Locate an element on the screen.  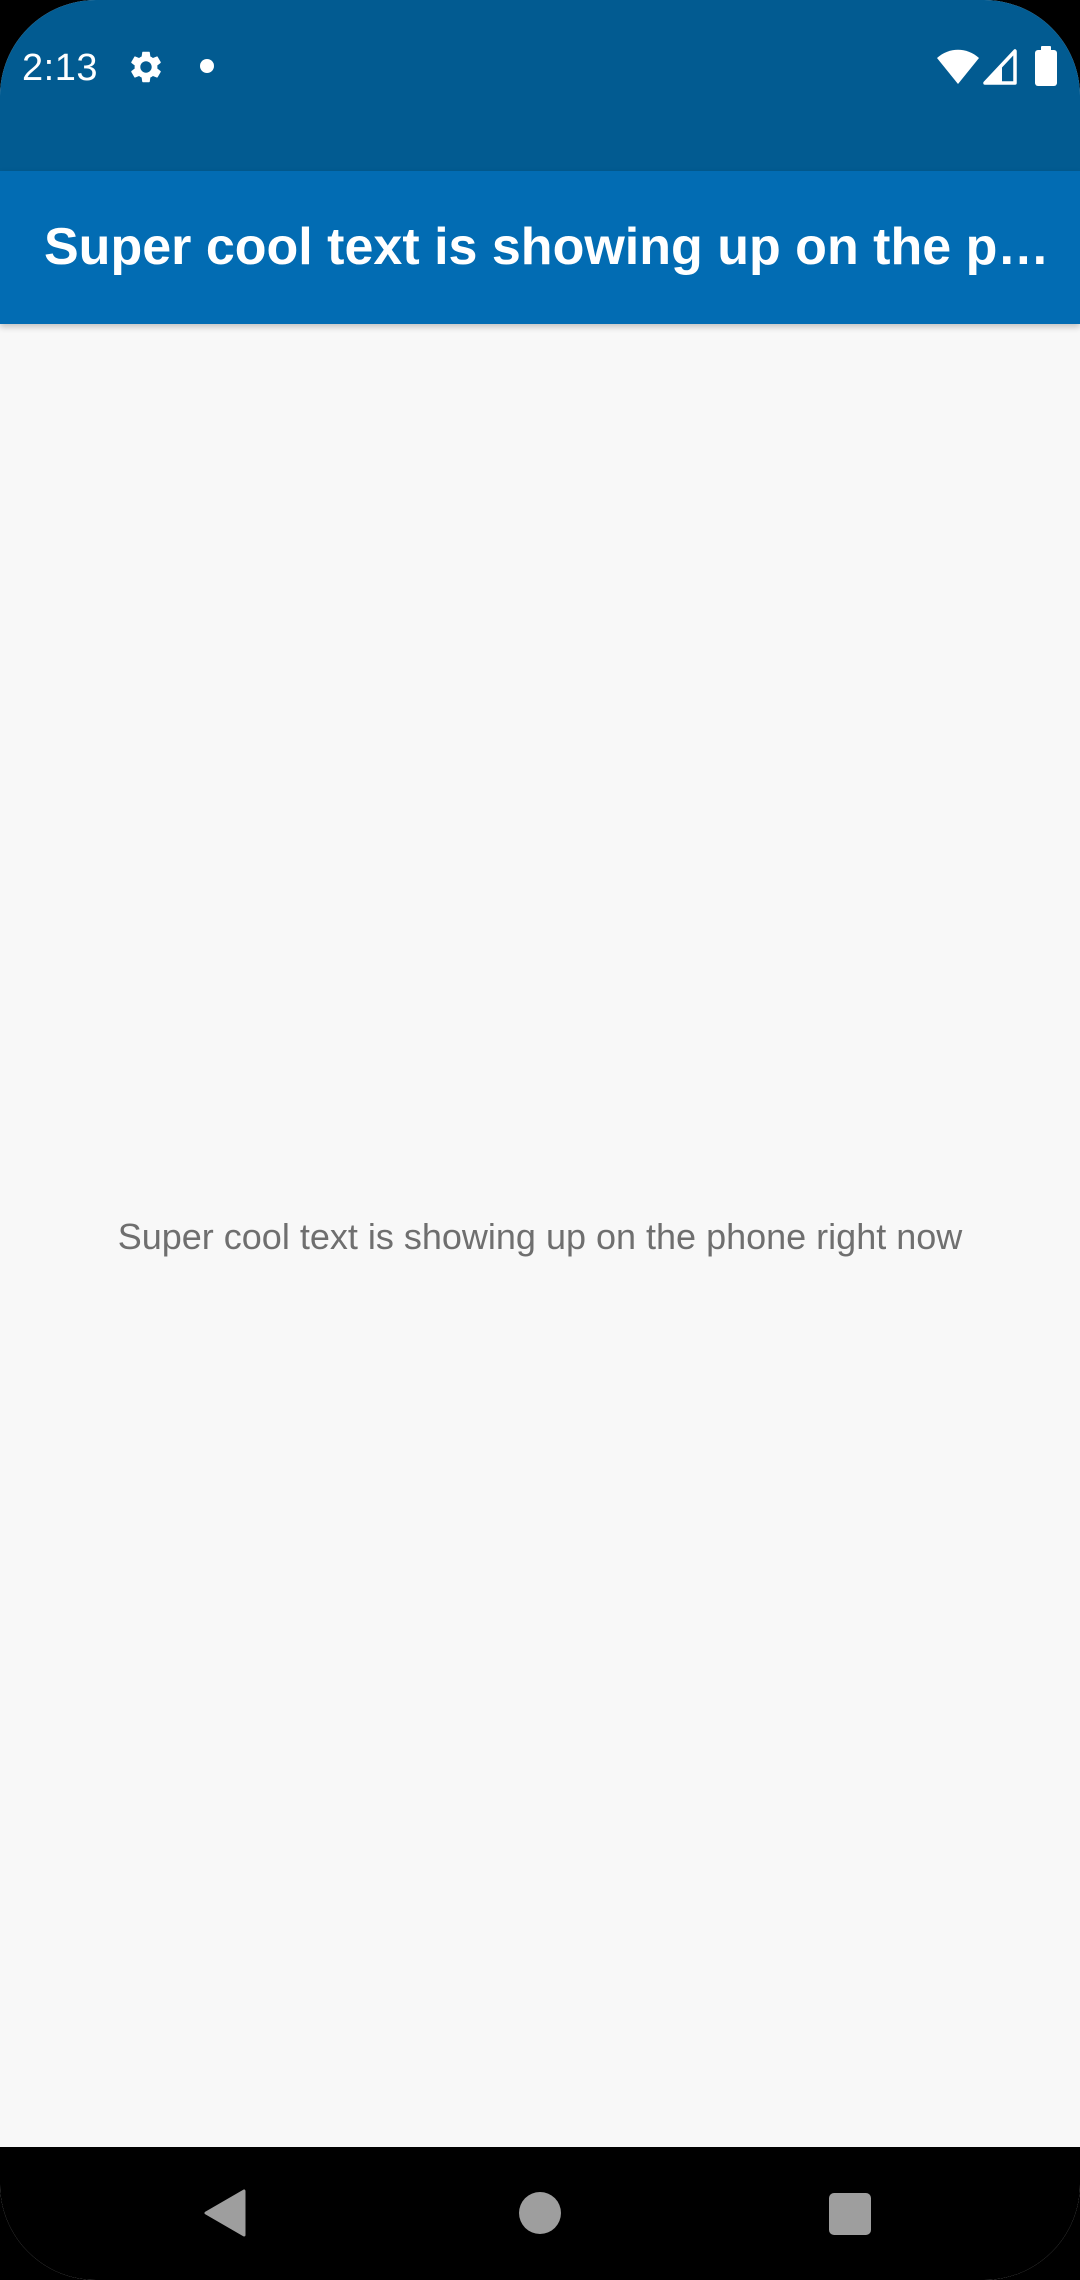
wifi-icon is located at coordinates (958, 66).